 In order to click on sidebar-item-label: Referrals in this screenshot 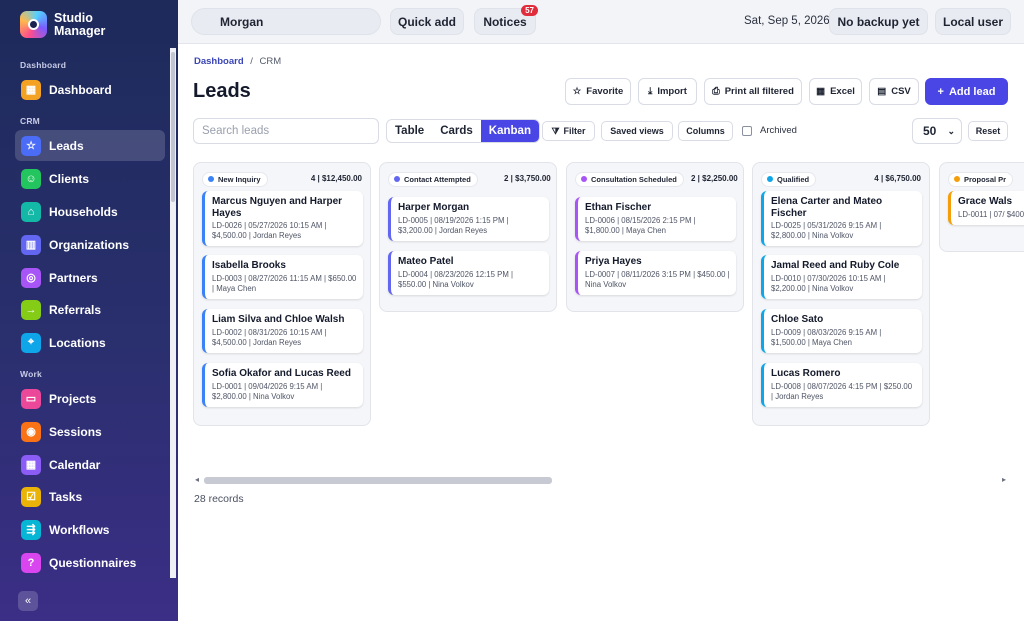, I will do `click(75, 309)`.